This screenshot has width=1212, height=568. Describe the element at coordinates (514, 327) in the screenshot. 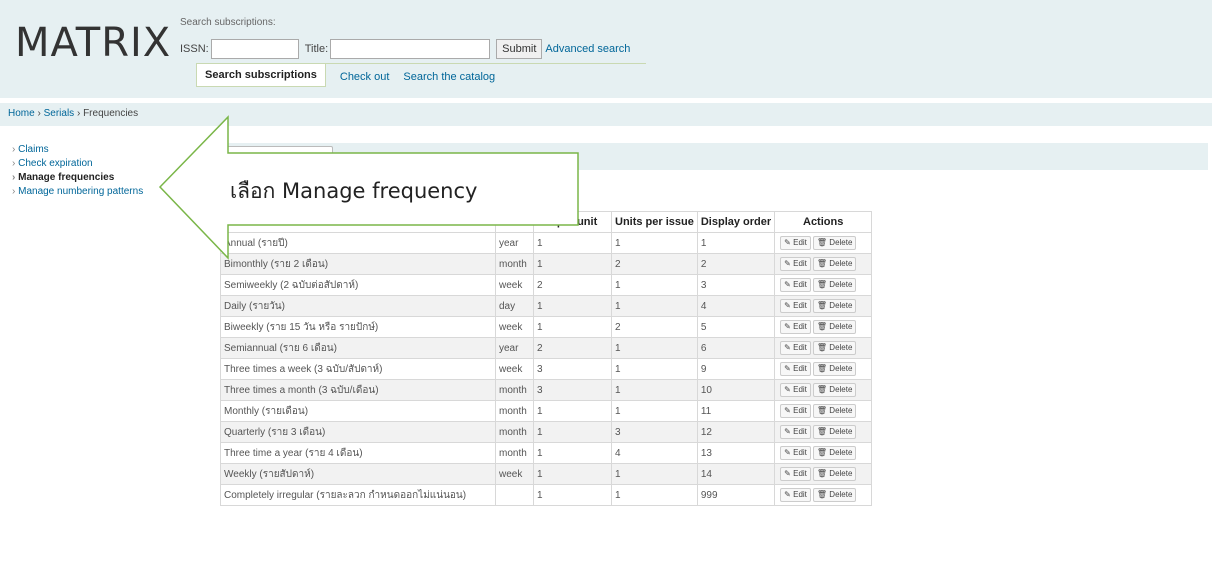

I see `cell-unit: week` at that location.